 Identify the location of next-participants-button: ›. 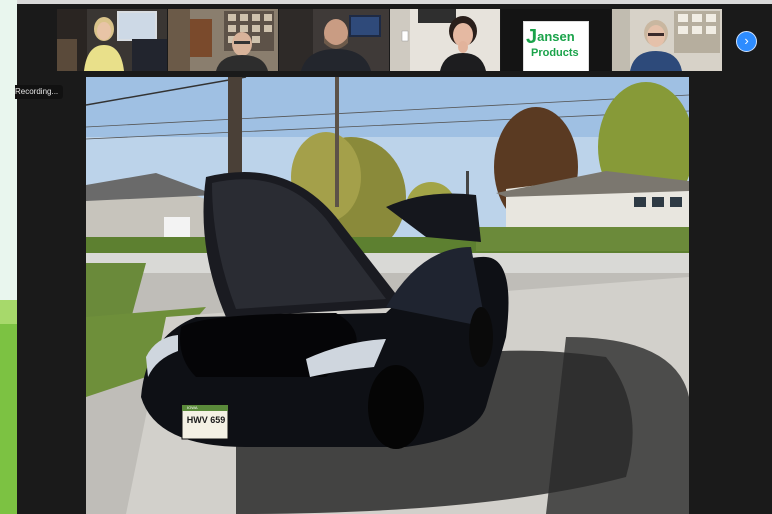
(746, 41).